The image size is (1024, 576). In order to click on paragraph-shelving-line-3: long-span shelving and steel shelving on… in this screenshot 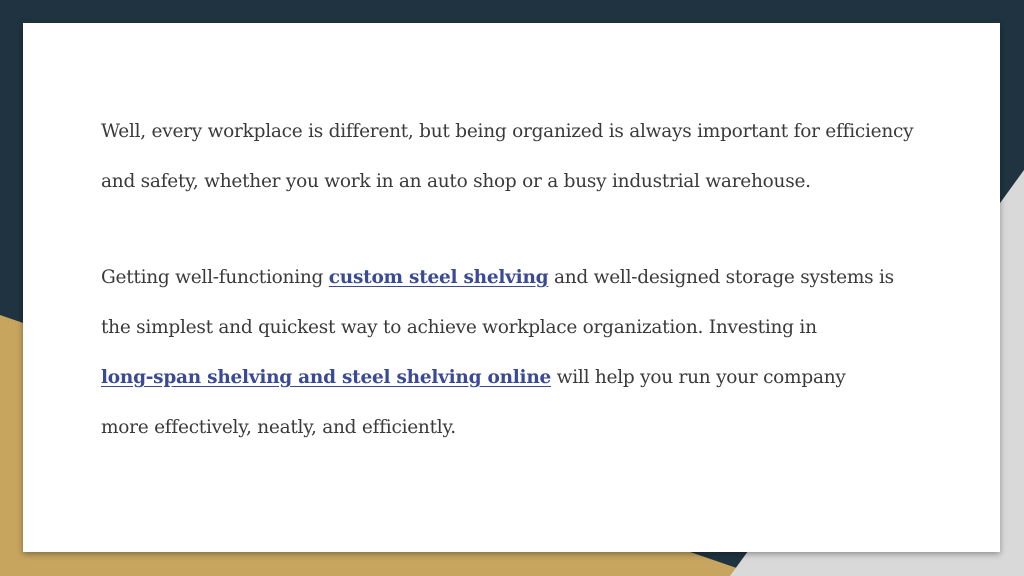, I will do `click(521, 378)`.